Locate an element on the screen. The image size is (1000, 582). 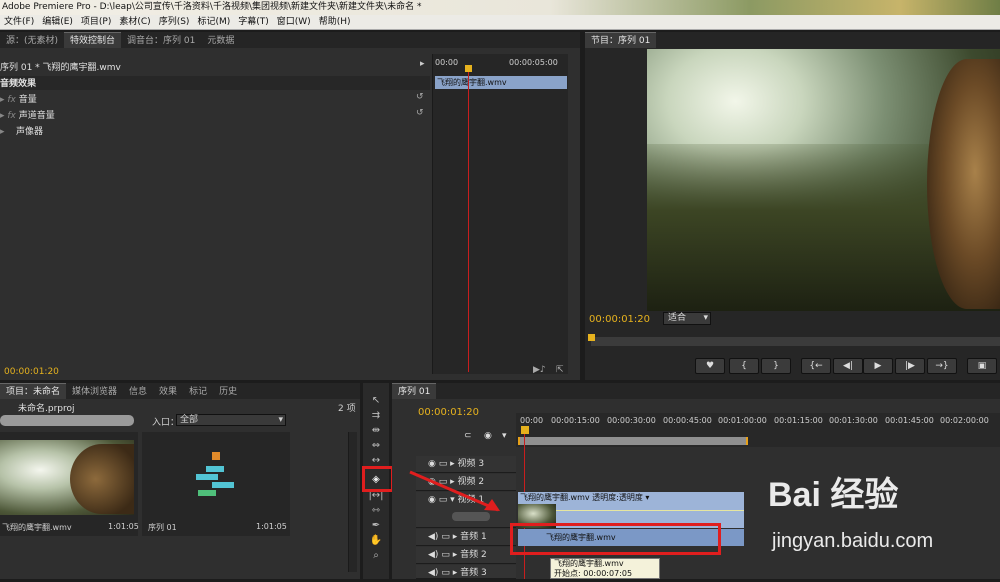
tab-effect-controls: 特效控制台 is located at coordinates (93, 40).